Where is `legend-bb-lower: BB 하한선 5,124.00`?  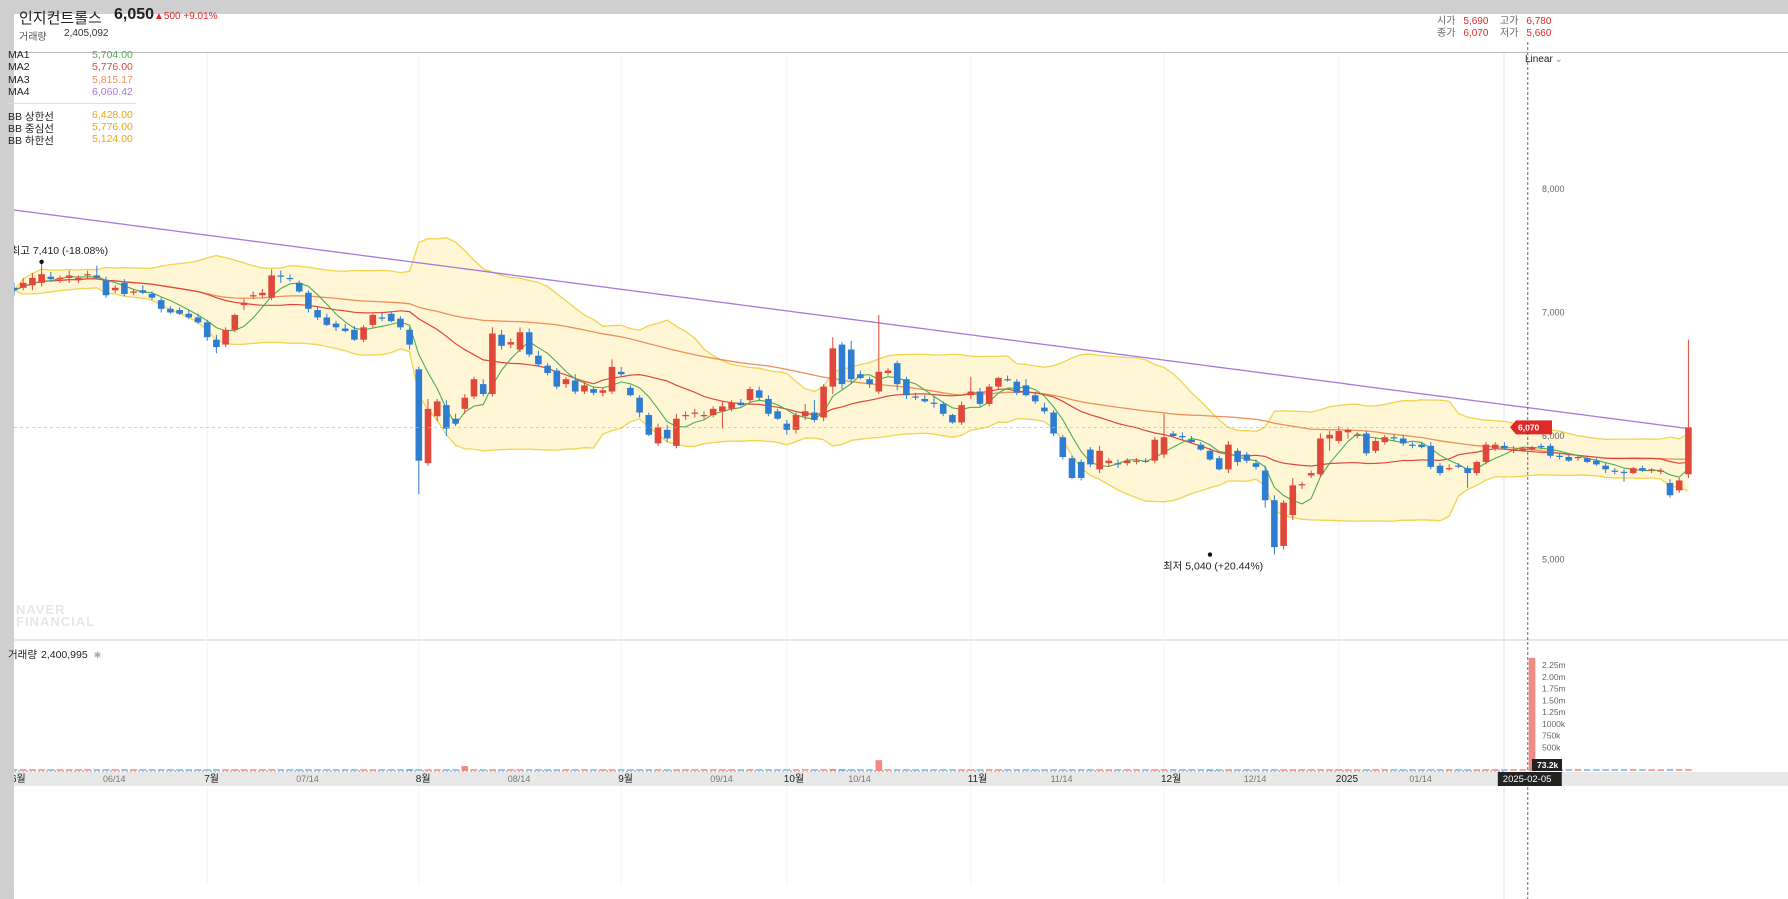
legend-bb-lower: BB 하한선 5,124.00 is located at coordinates (73, 140).